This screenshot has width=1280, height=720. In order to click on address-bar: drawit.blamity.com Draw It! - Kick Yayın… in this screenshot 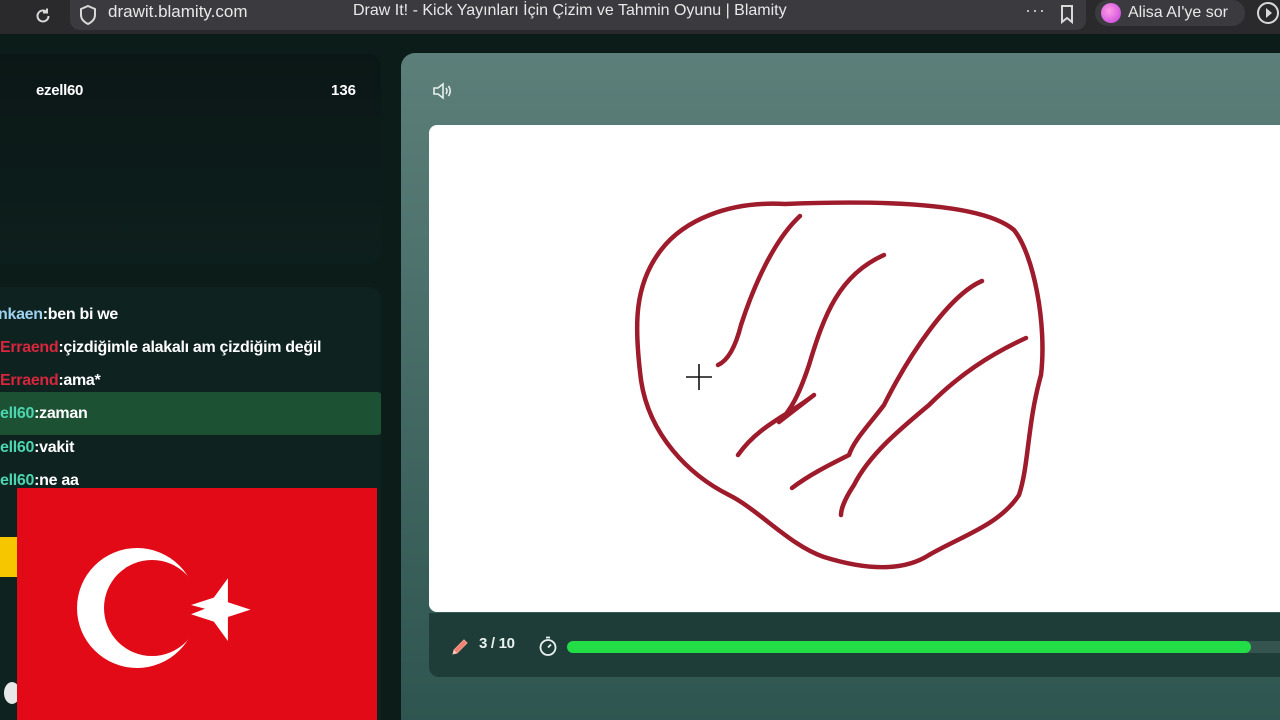, I will do `click(578, 15)`.